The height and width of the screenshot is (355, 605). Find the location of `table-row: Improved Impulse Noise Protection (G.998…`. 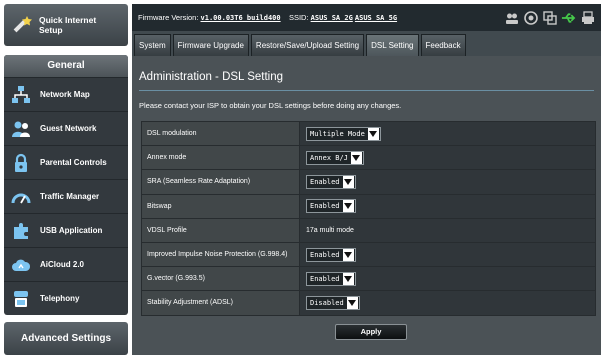

table-row: Improved Impulse Noise Protection (G.998… is located at coordinates (368, 254).